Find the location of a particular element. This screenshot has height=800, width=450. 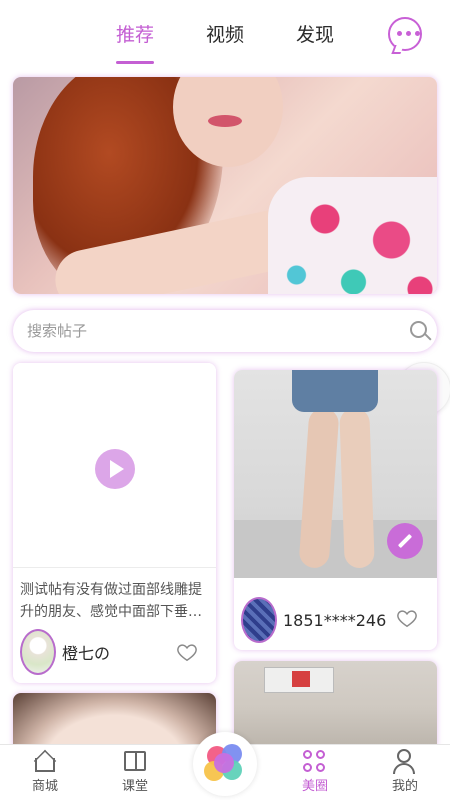

nav-item-classroom: 课堂 is located at coordinates (135, 772).